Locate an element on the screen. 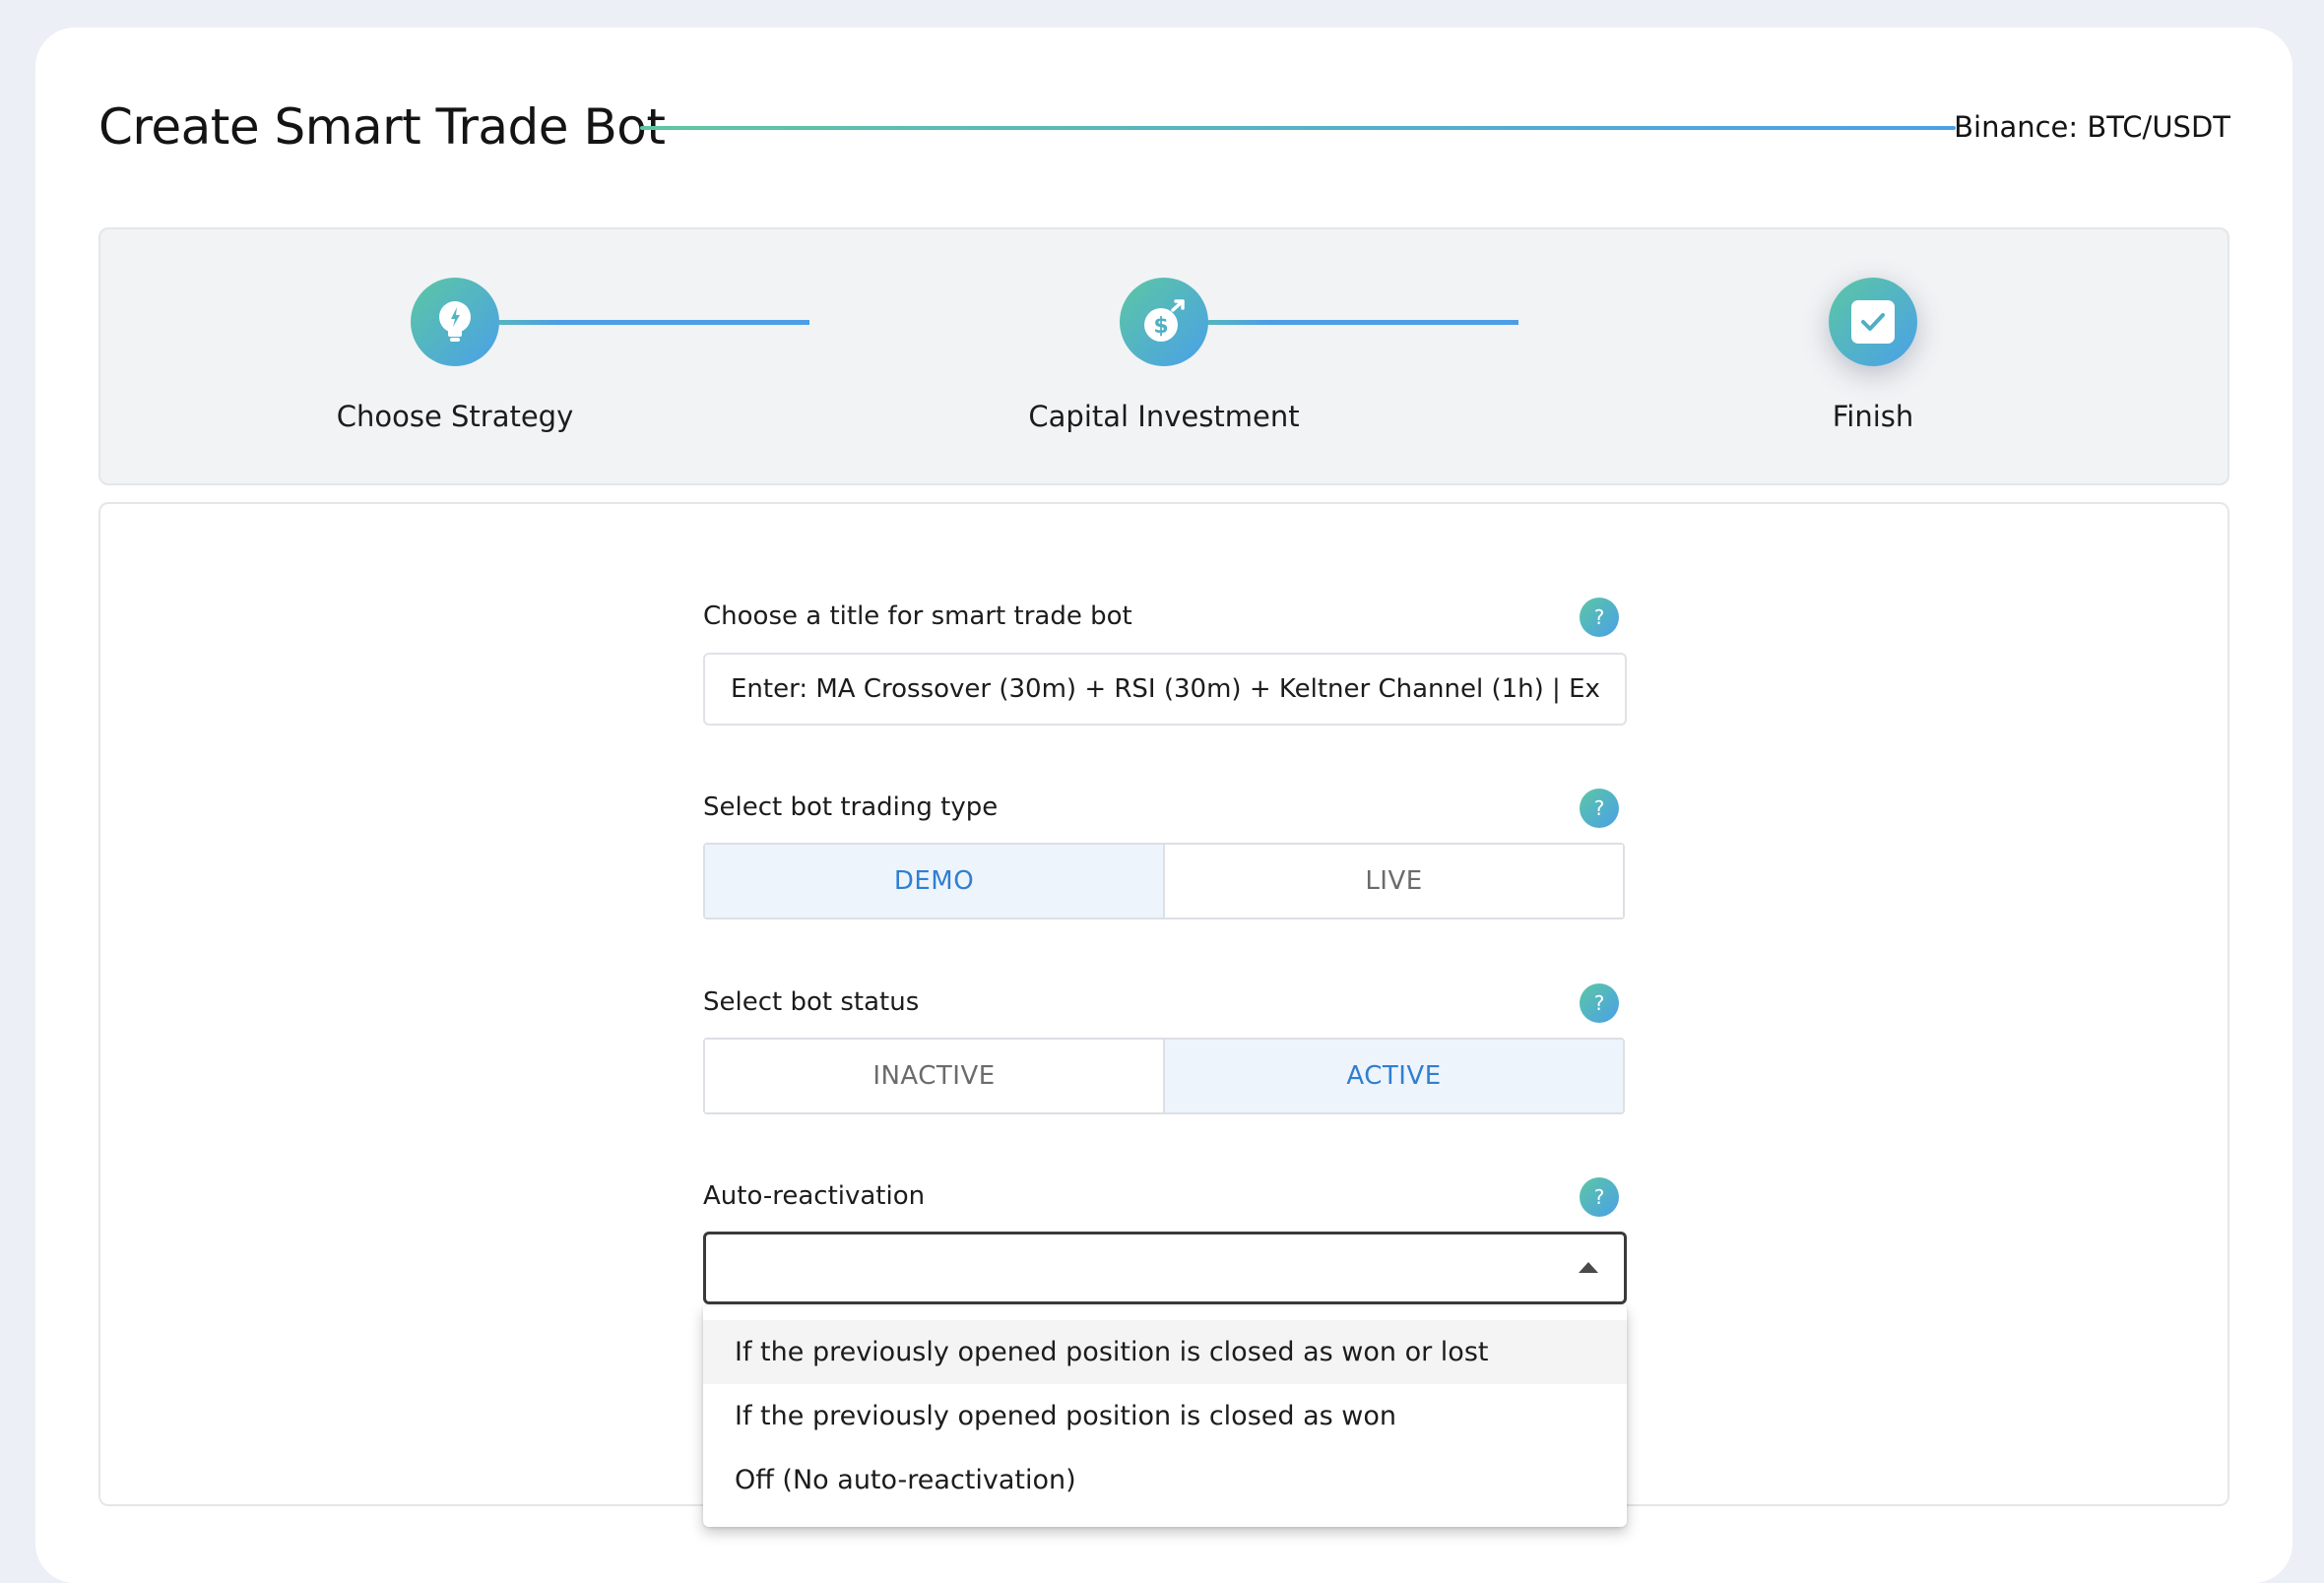 The width and height of the screenshot is (2324, 1583). step-choose-strategy is located at coordinates (455, 322).